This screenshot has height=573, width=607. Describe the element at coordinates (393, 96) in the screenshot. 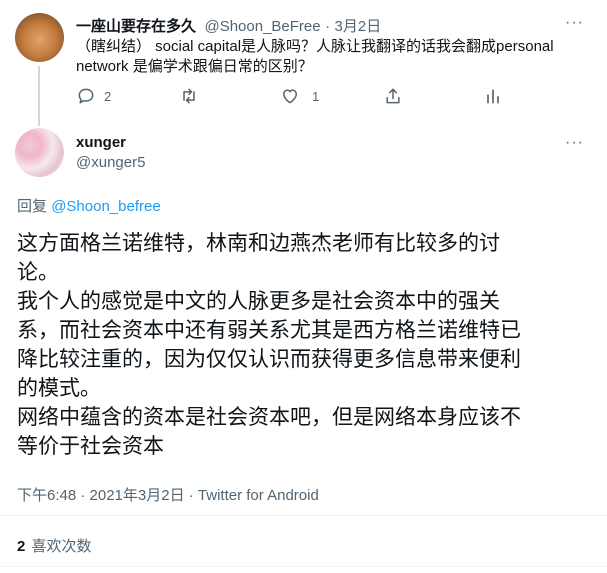

I see `share-icon` at that location.